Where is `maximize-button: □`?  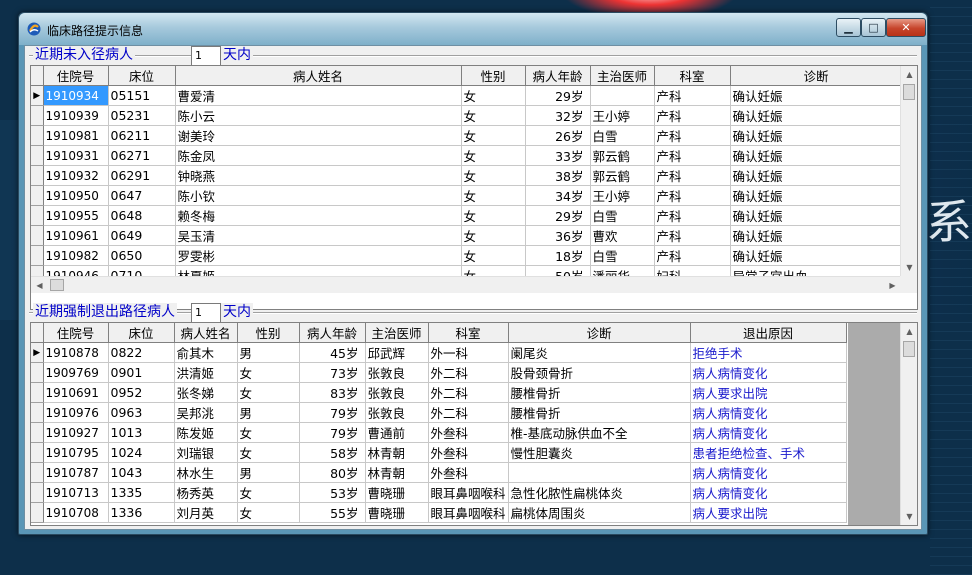
maximize-button: □ is located at coordinates (873, 27).